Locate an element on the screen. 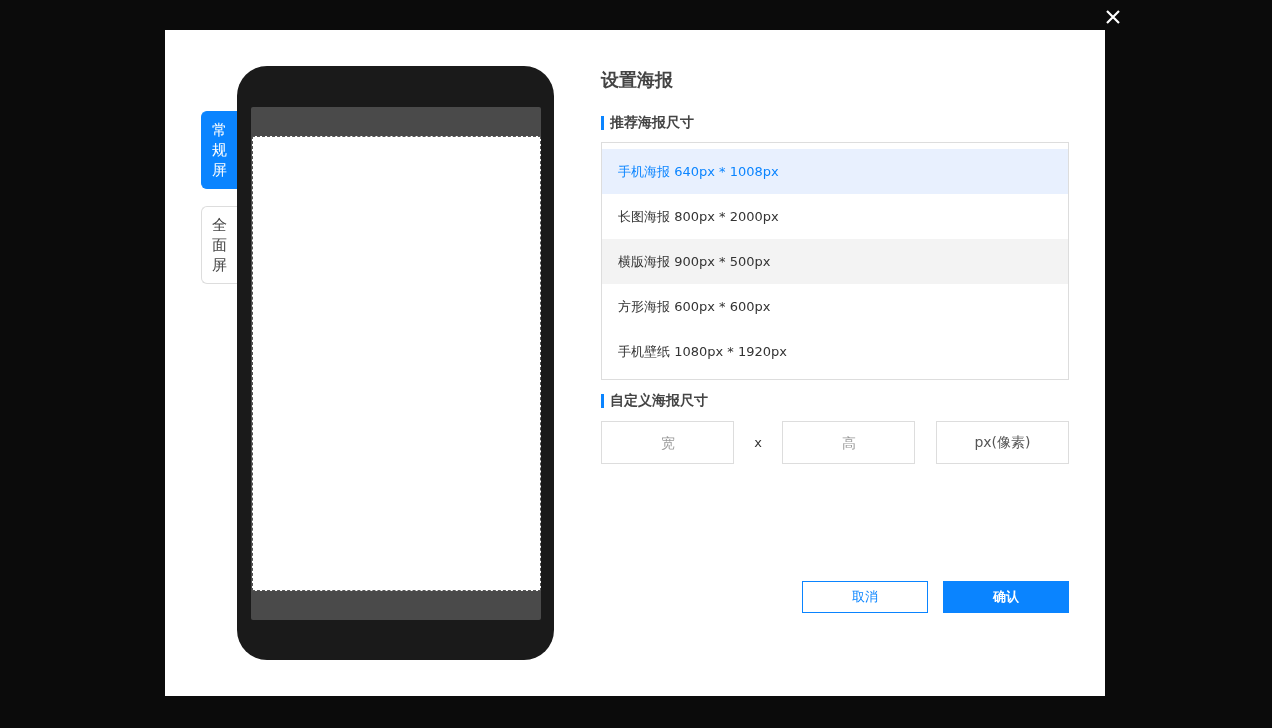  size-option: 横版海报 900px * 500px is located at coordinates (835, 261).